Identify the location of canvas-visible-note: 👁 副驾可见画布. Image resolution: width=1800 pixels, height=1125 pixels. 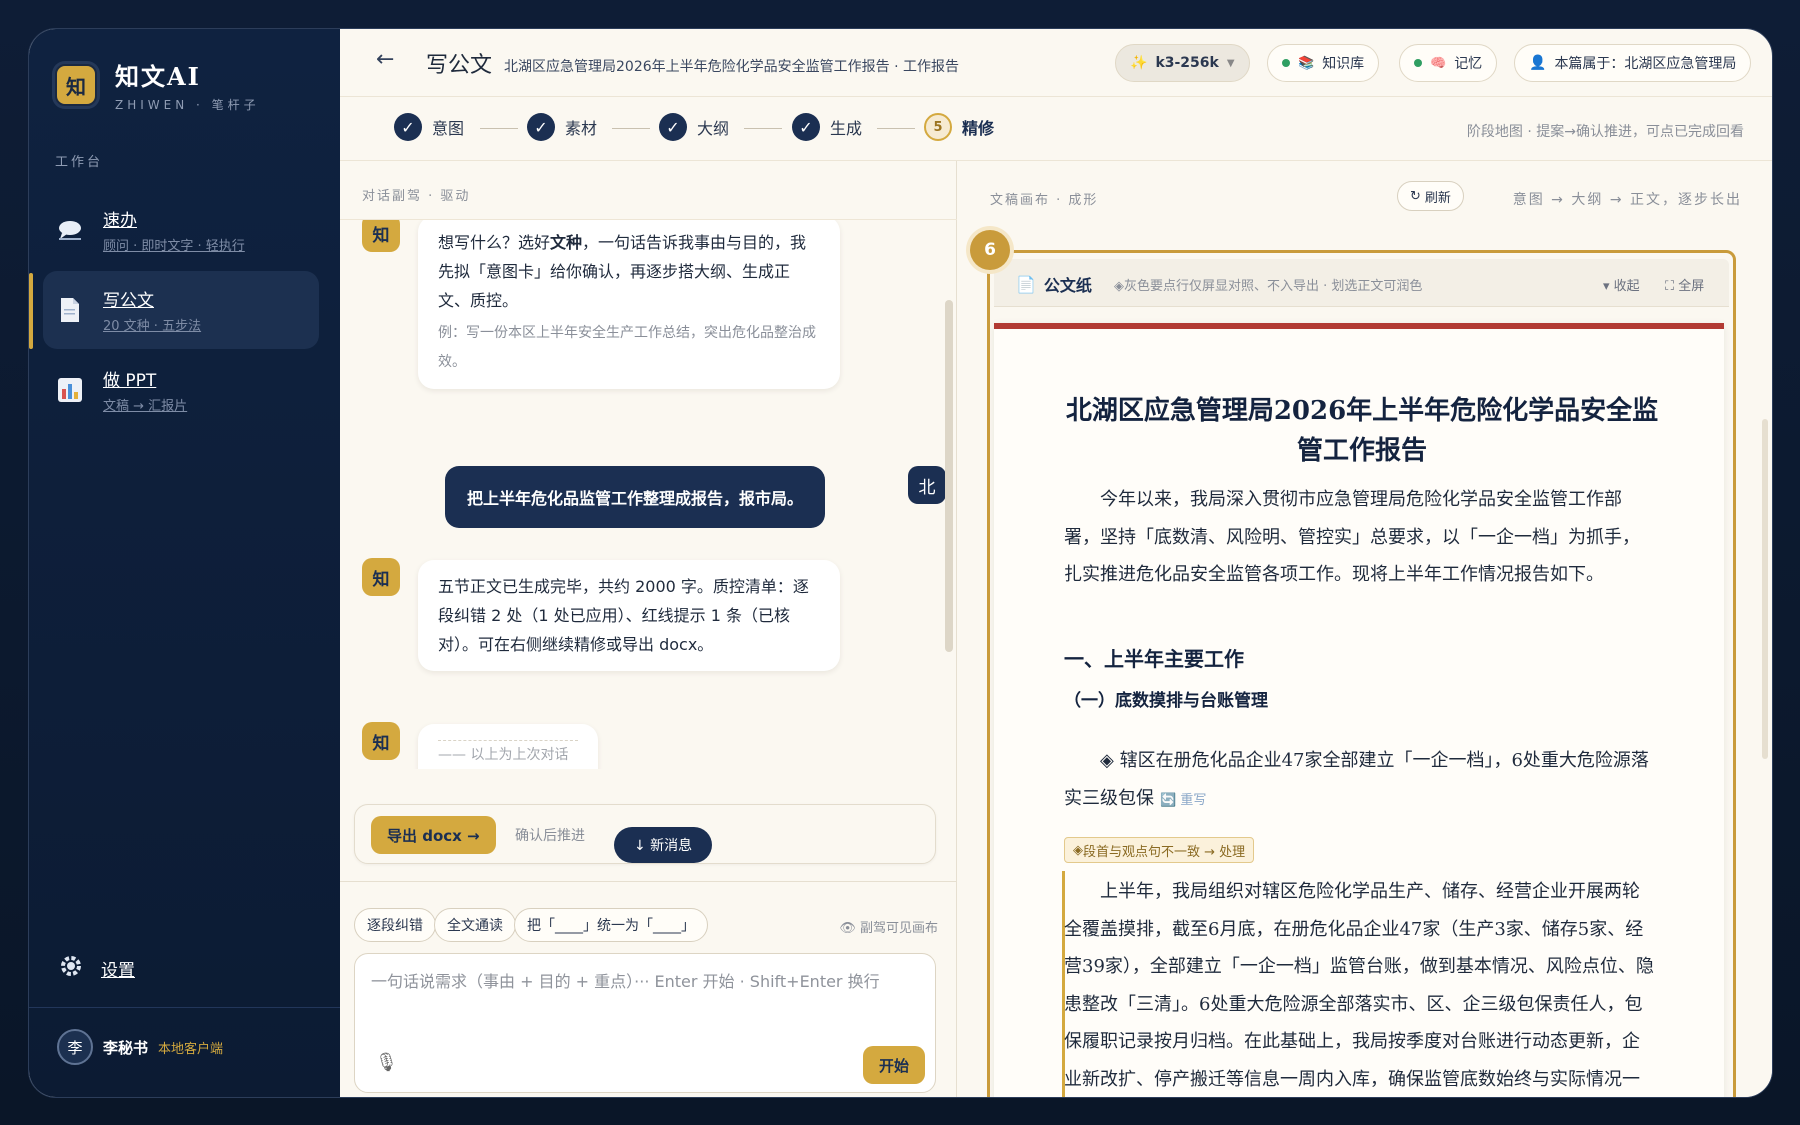
(888, 928).